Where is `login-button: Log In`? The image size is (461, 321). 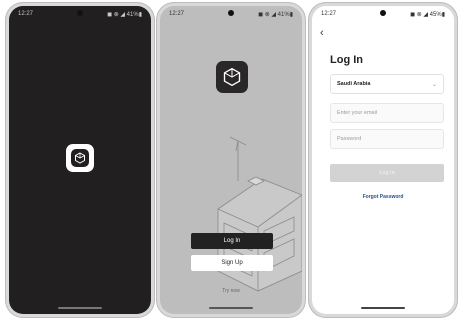 login-button: Log In is located at coordinates (232, 241).